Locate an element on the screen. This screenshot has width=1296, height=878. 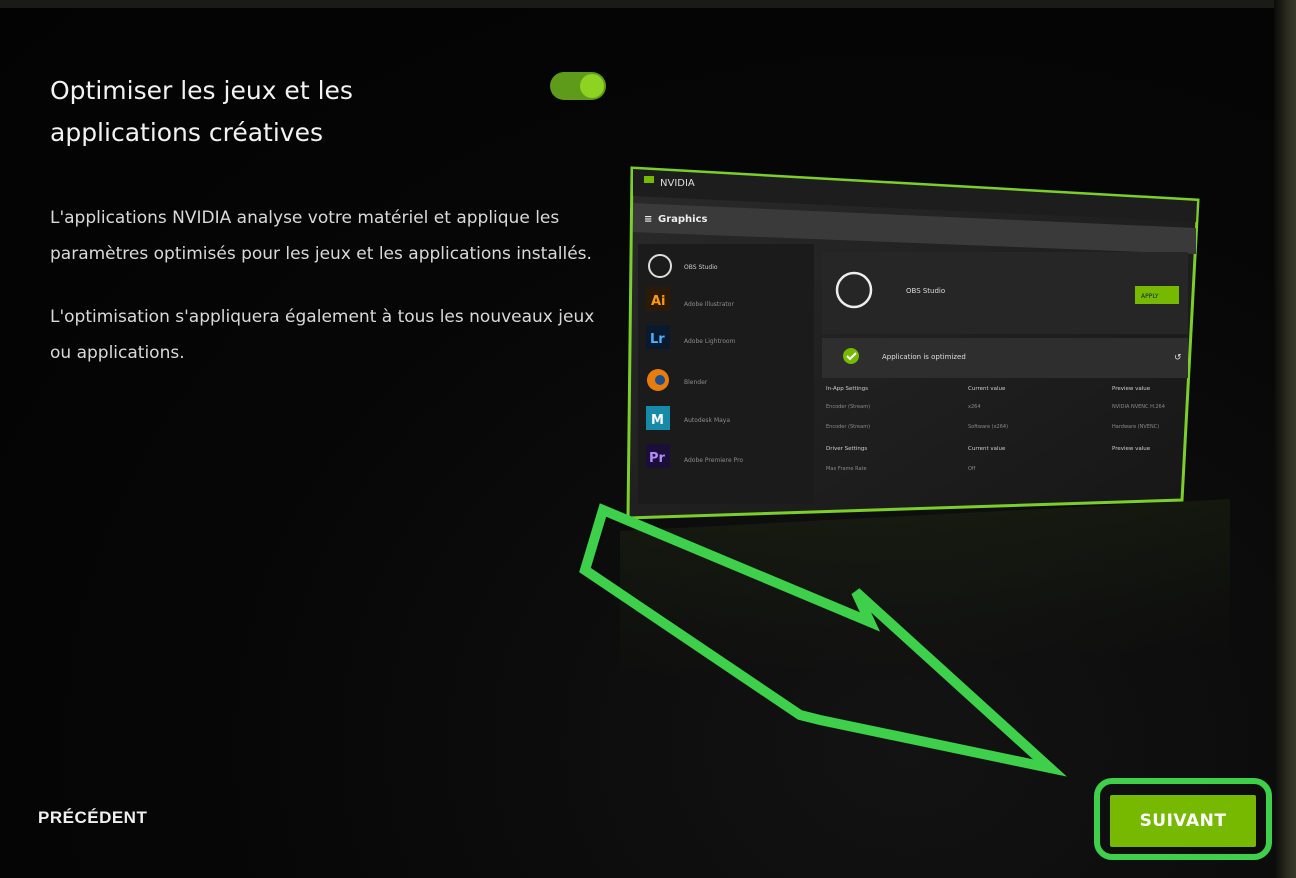
preview-reflection is located at coordinates (925, 590).